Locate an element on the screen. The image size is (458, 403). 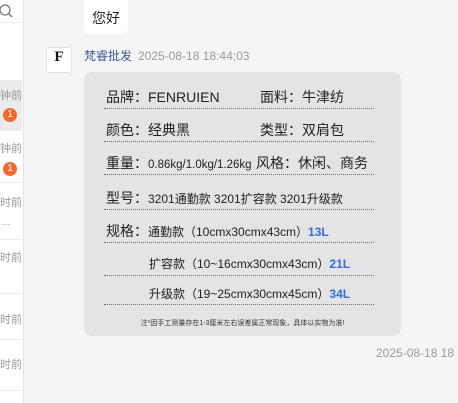
size-row: 扩容款（10~16cmx30cmx43cm）21L is located at coordinates (249, 264).